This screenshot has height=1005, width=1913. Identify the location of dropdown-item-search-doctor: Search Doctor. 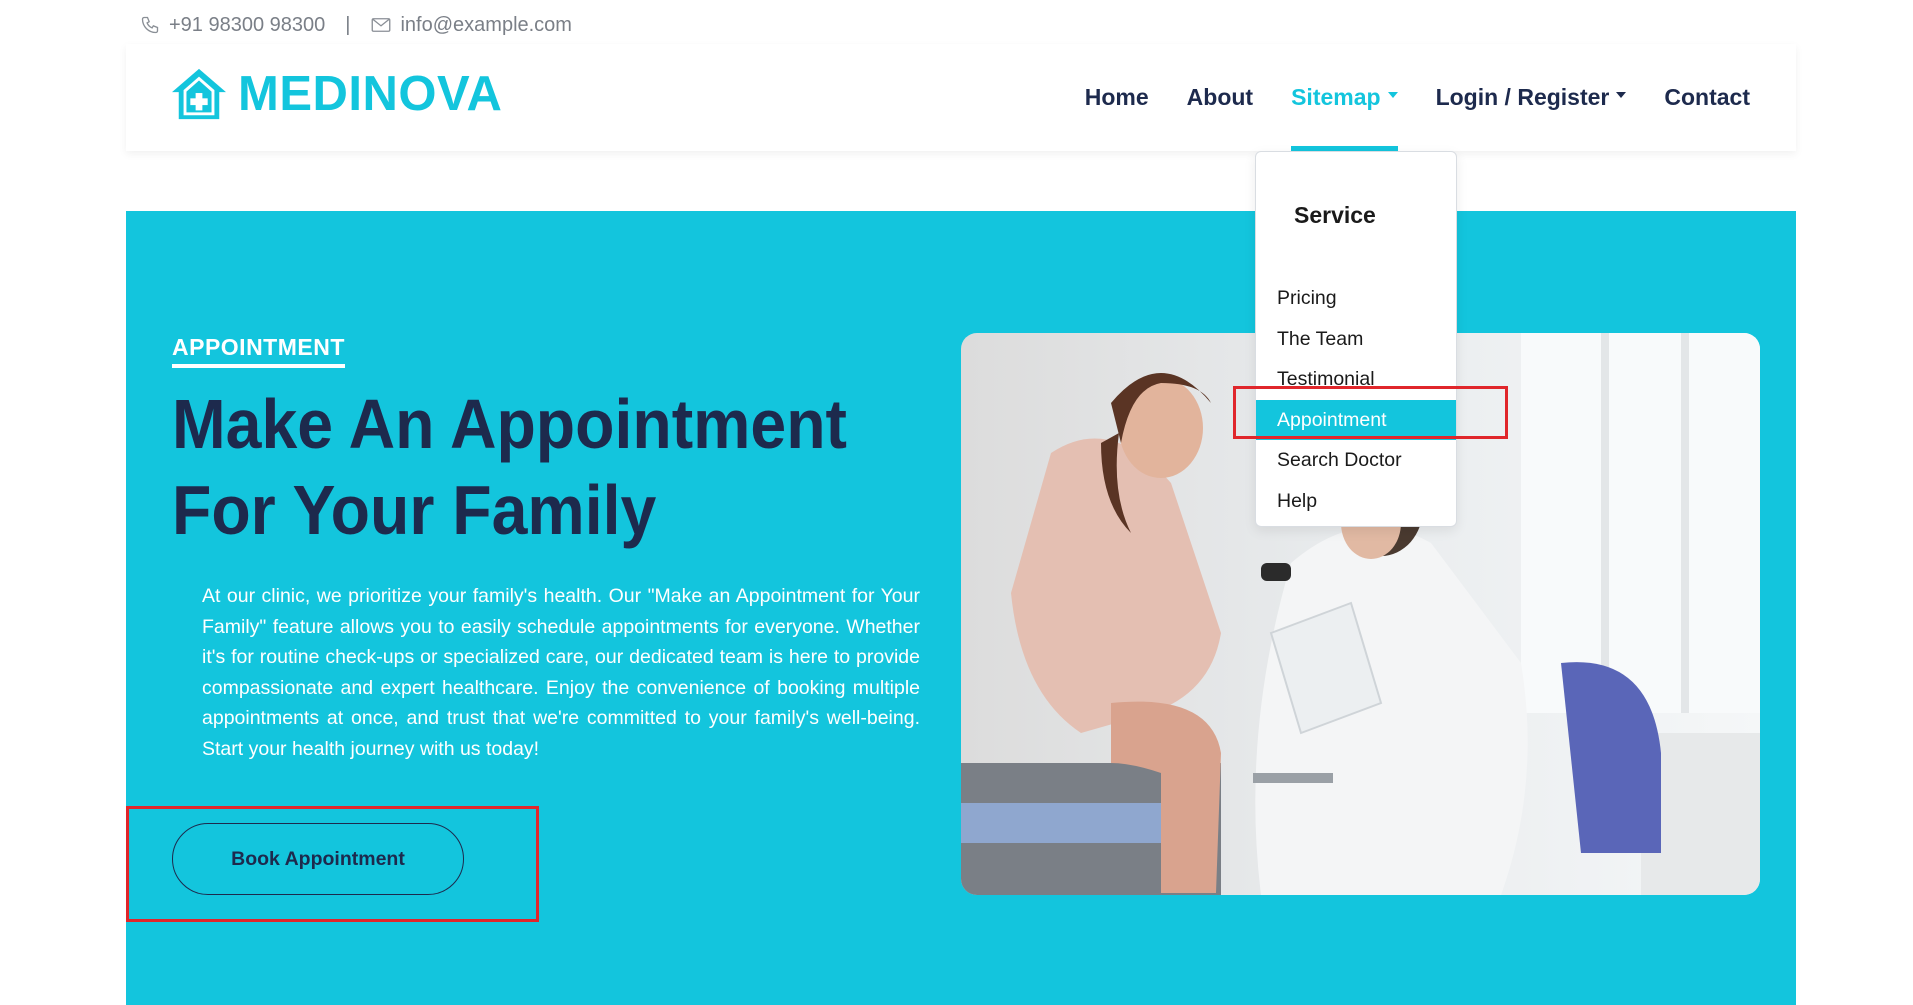
(1356, 460).